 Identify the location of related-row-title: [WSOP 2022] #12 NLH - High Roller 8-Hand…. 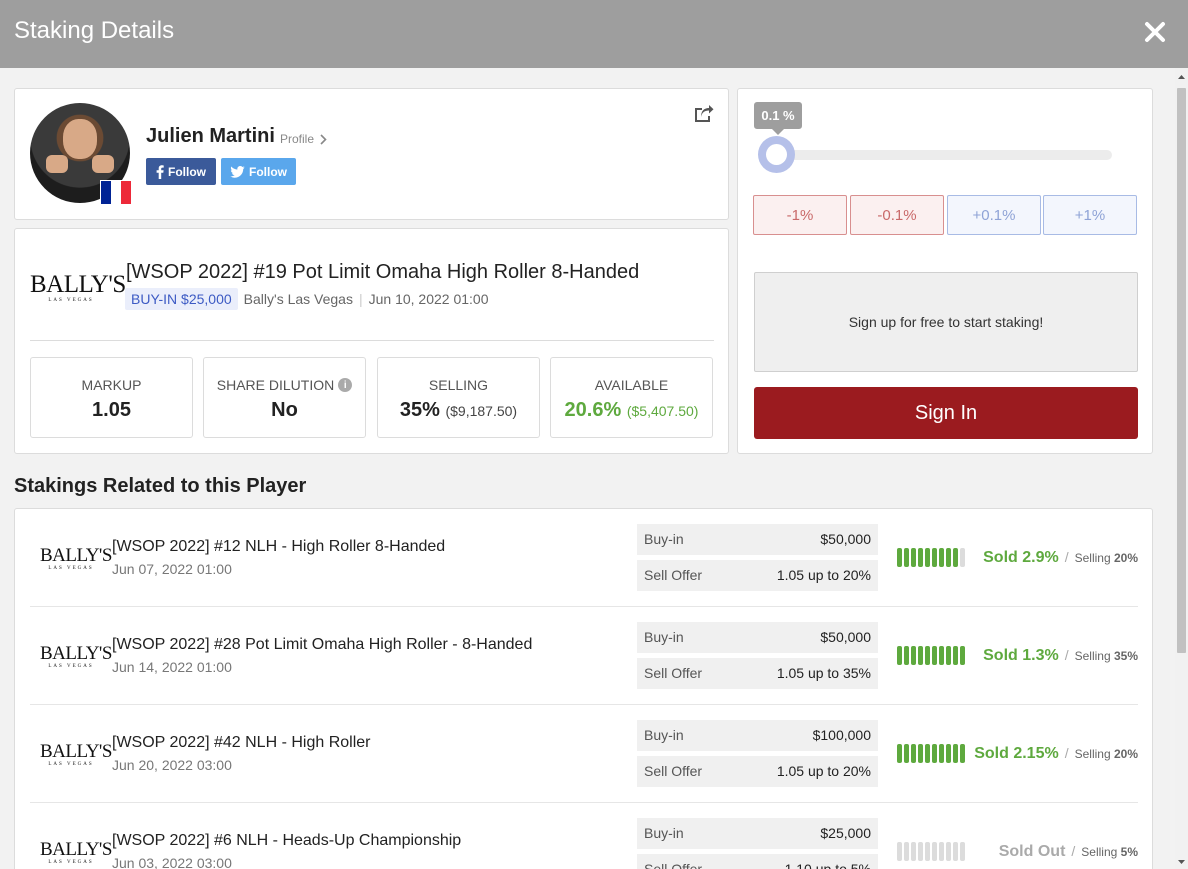
(278, 547).